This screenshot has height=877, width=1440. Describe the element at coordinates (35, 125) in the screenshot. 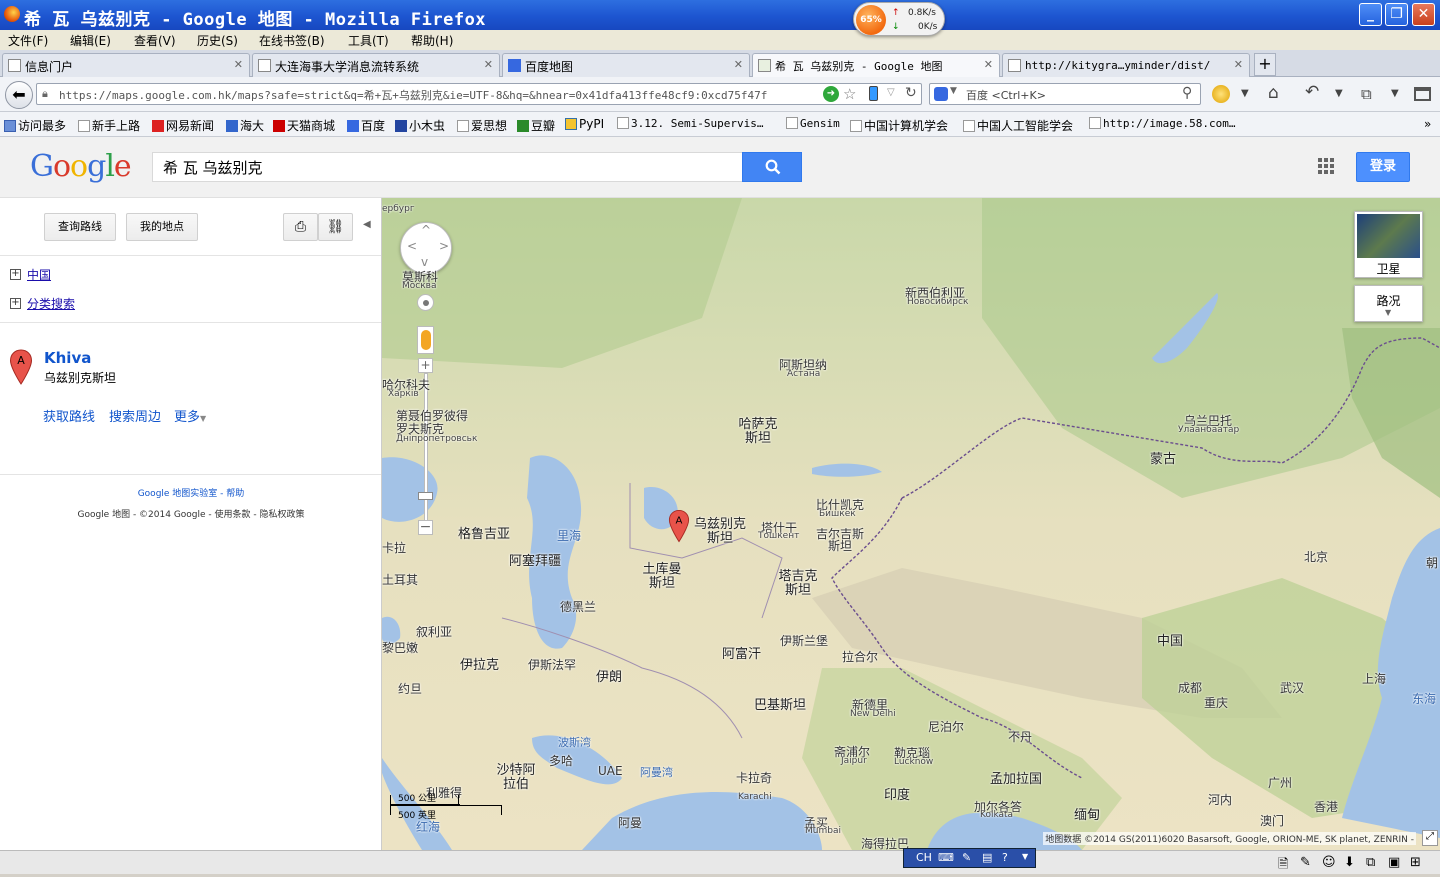

I see `bookmark-most-visited: 访问最多` at that location.